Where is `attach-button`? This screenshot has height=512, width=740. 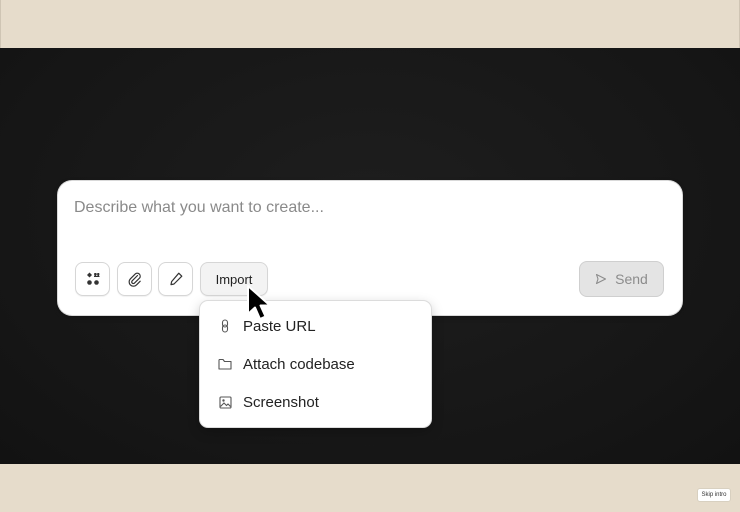
attach-button is located at coordinates (134, 279).